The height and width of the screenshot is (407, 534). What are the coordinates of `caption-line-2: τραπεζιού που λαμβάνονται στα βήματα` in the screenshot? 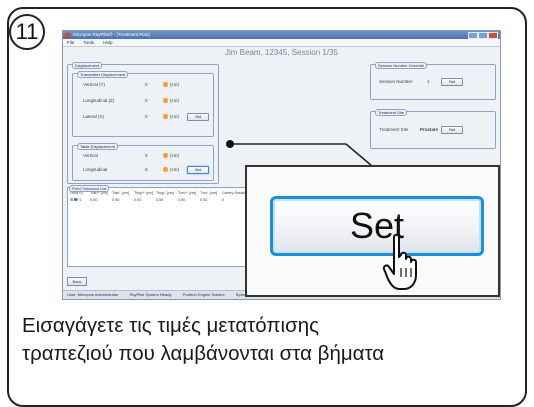 It's located at (203, 353).